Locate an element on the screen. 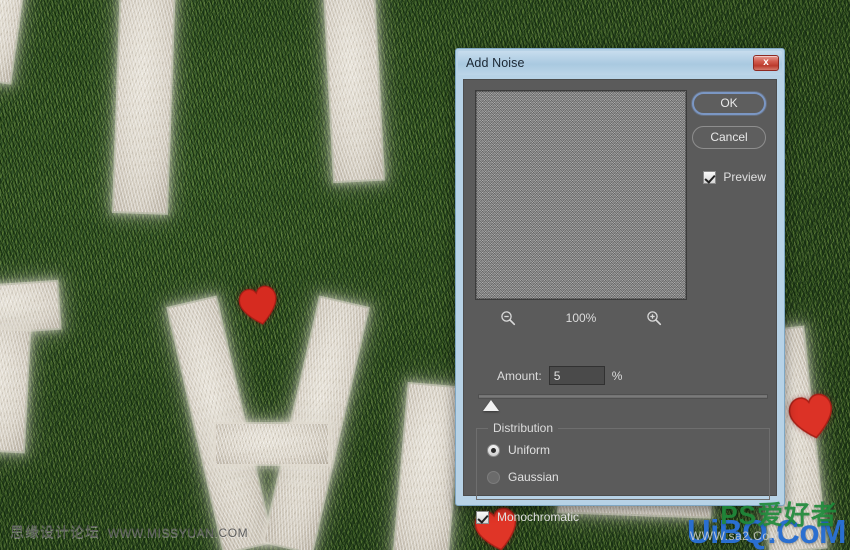 This screenshot has width=850, height=550. amount-slider-thumb is located at coordinates (491, 405).